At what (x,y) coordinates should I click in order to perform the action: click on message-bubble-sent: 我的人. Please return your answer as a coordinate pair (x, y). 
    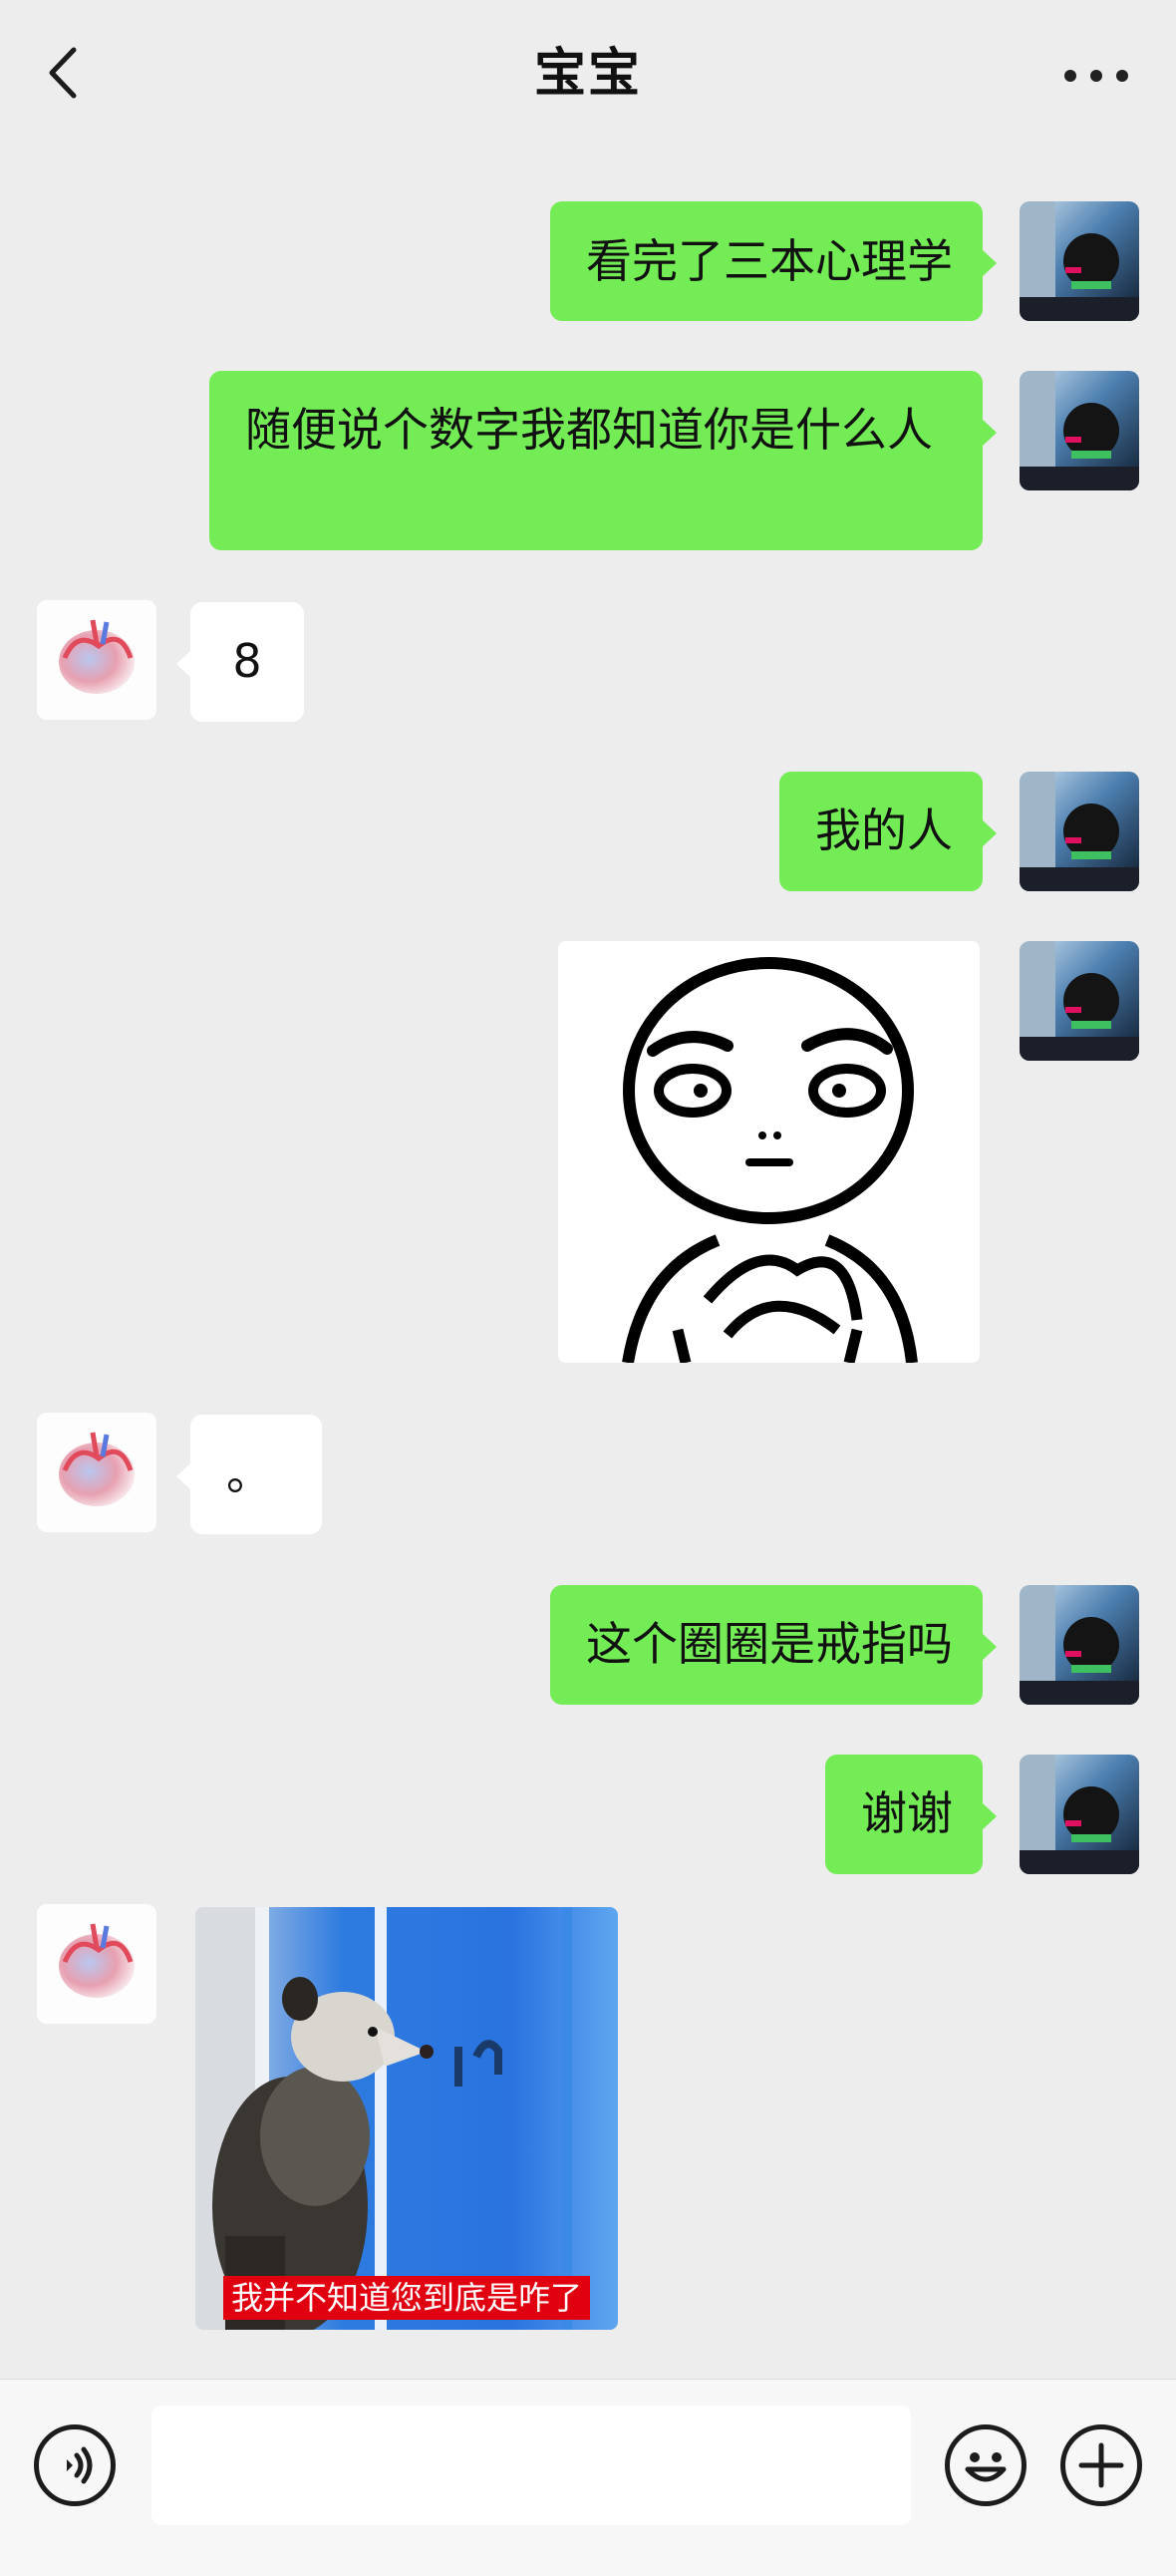
    Looking at the image, I should click on (888, 831).